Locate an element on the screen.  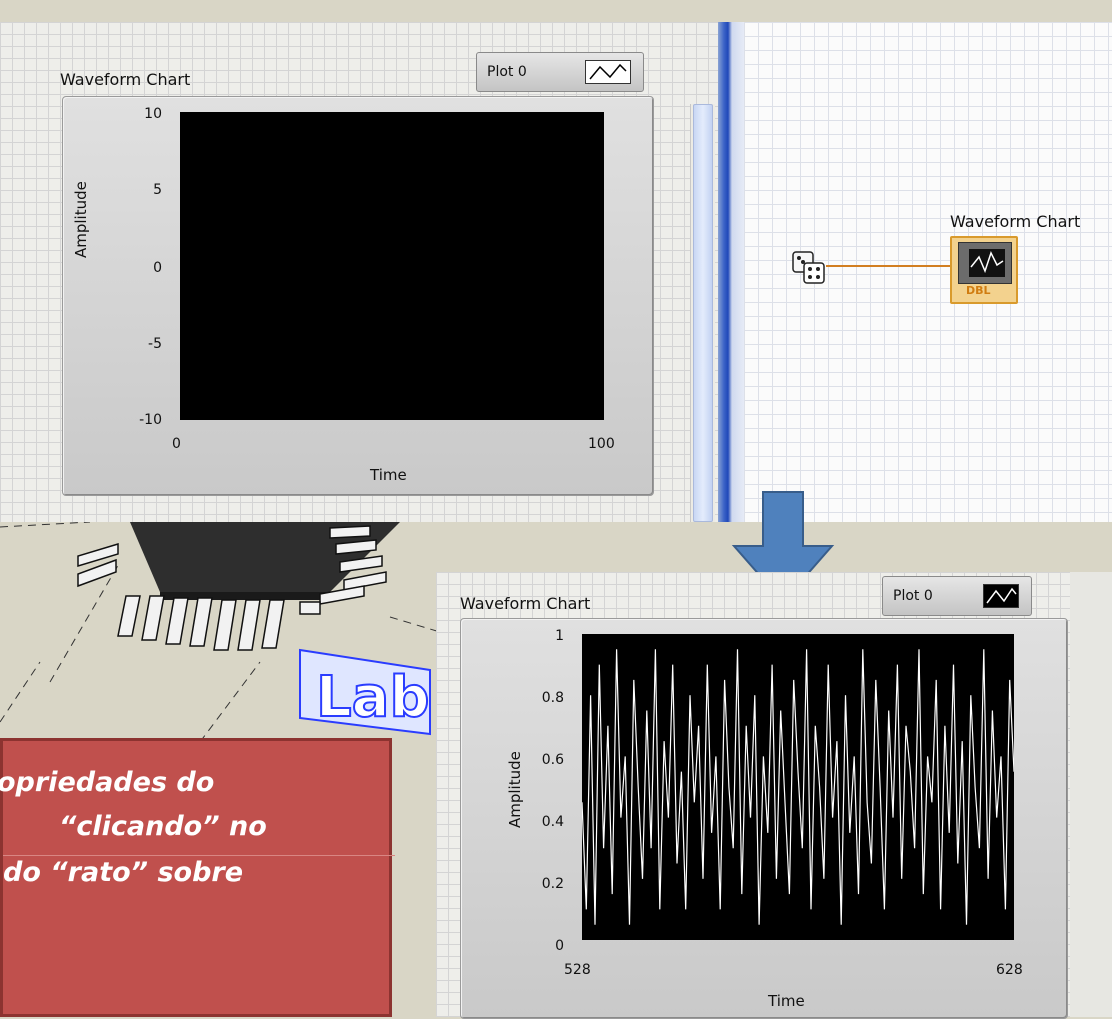
callout-divider is located at coordinates (199, 855).